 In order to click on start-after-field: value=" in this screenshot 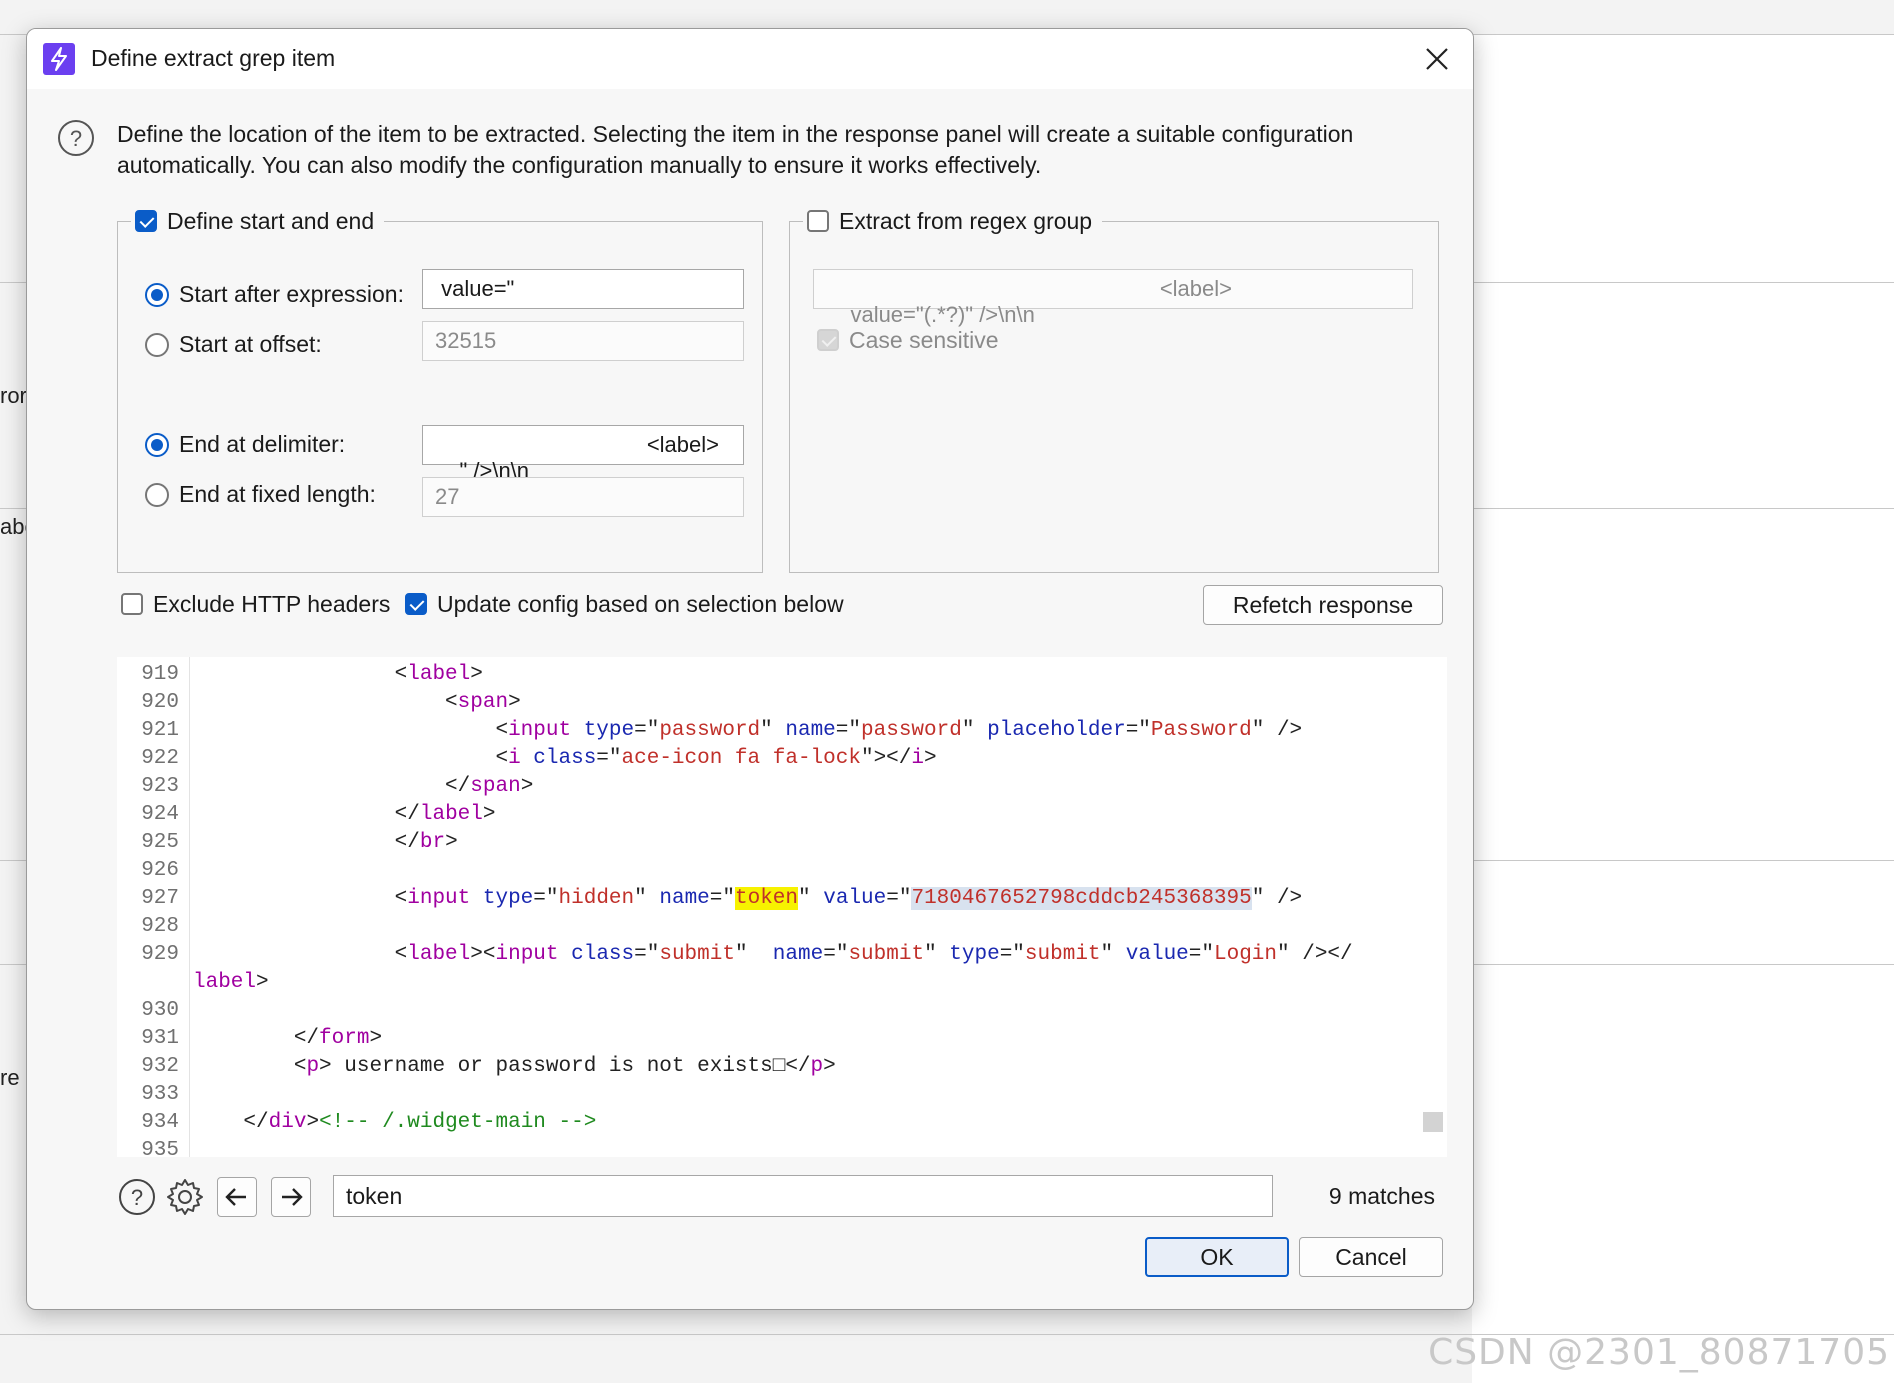, I will do `click(583, 289)`.